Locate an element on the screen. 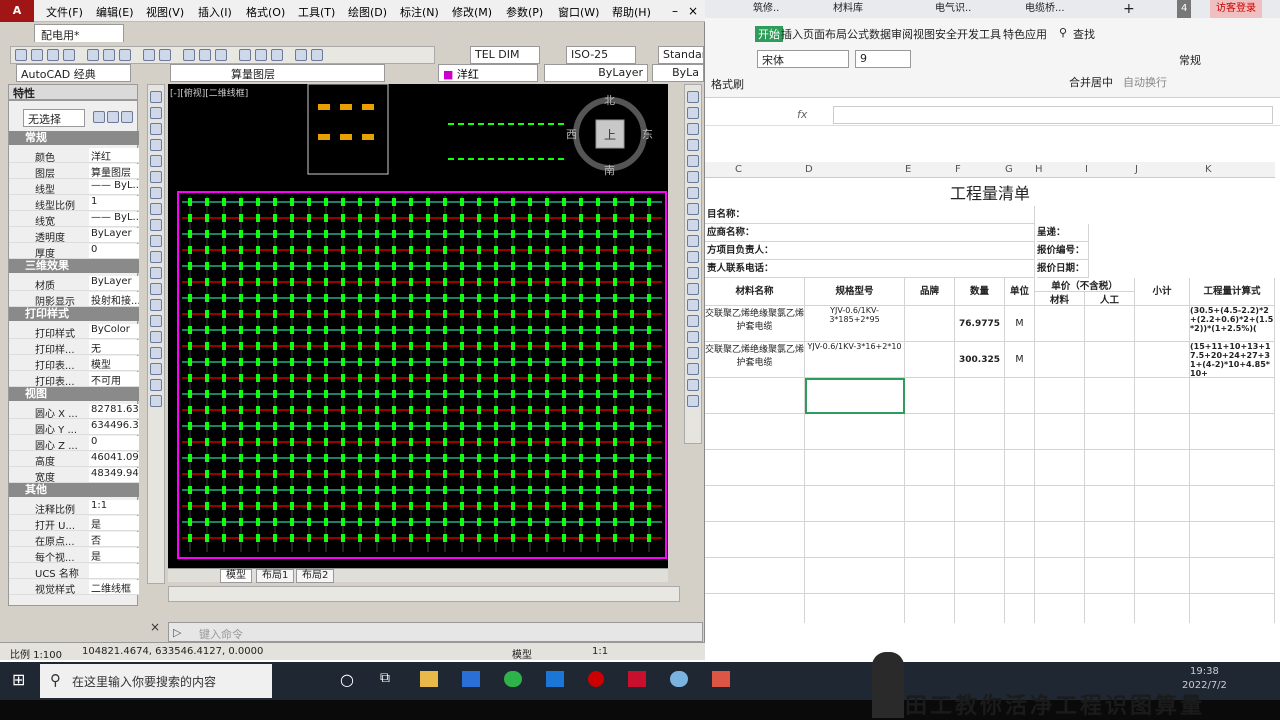  copy-icon is located at coordinates (109, 55).